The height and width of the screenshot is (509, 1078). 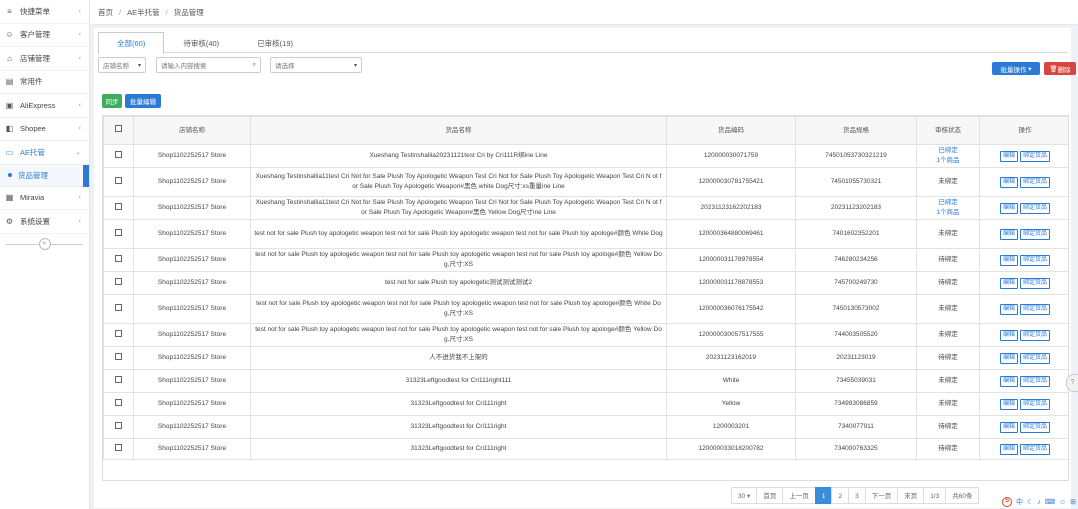 I want to click on sync-button: 同步, so click(x=112, y=101).